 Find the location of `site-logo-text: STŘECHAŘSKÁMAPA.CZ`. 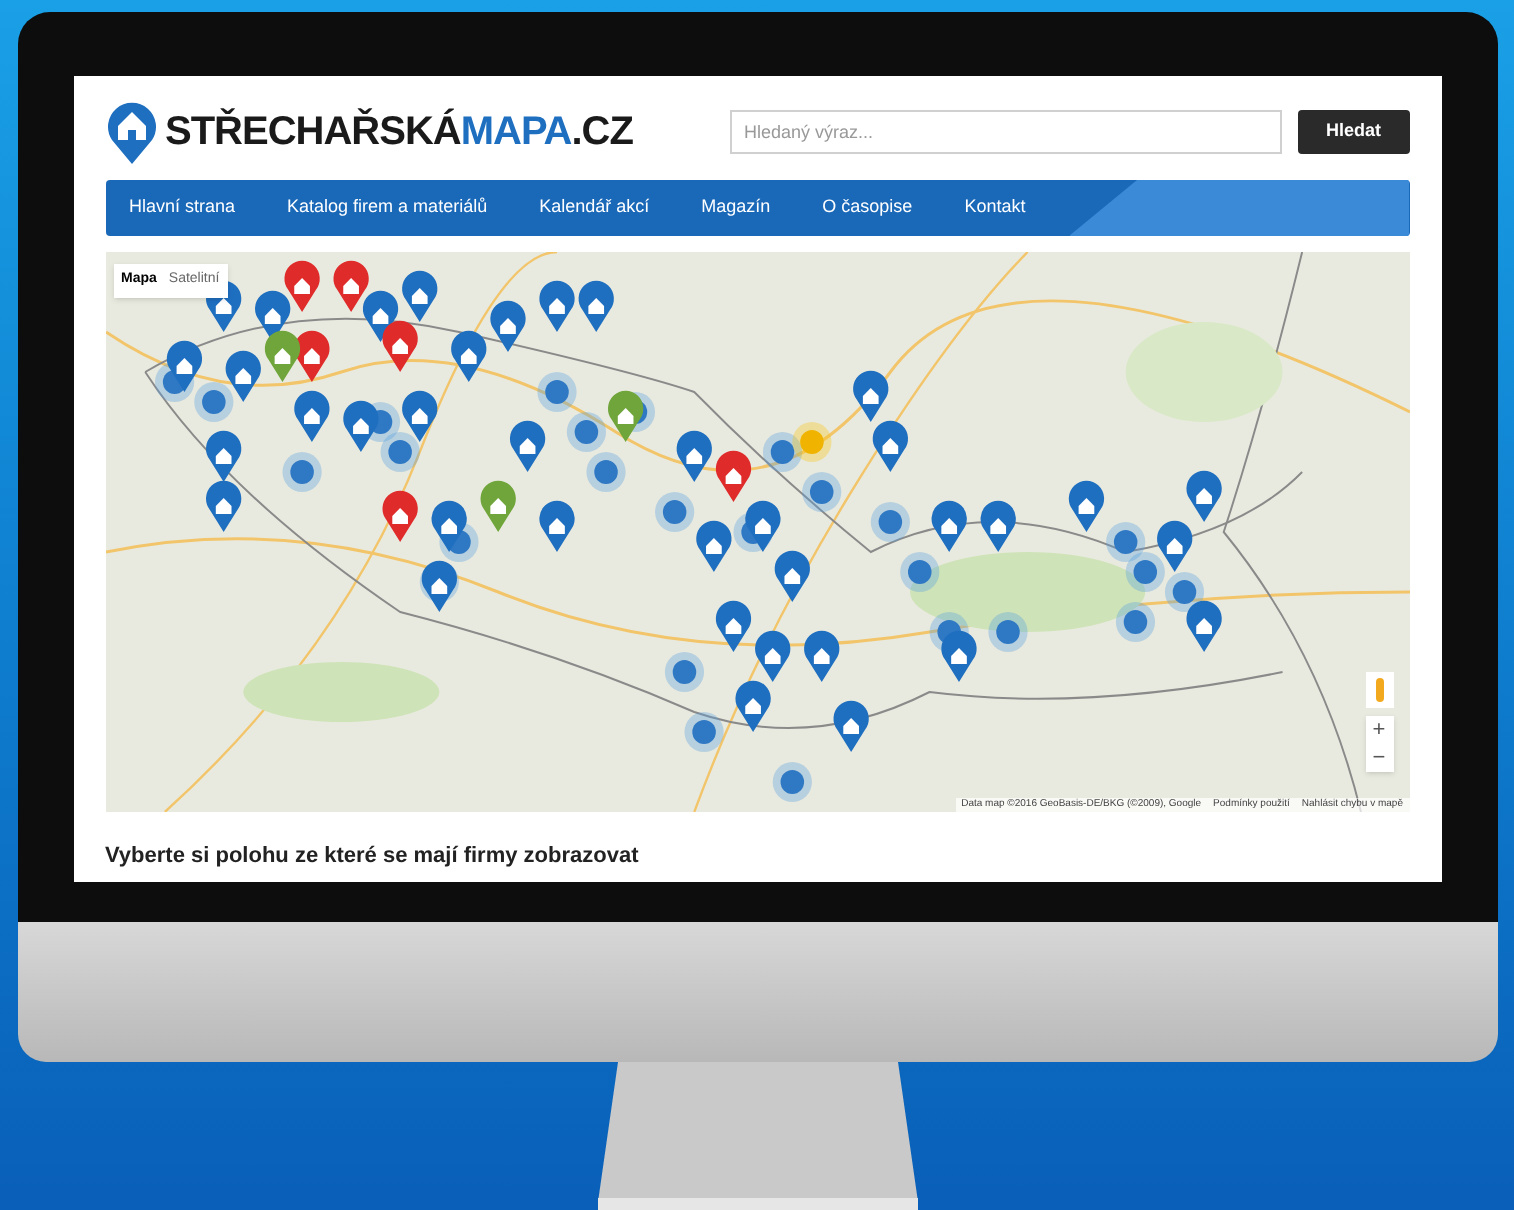

site-logo-text: STŘECHAŘSKÁMAPA.CZ is located at coordinates (399, 132).